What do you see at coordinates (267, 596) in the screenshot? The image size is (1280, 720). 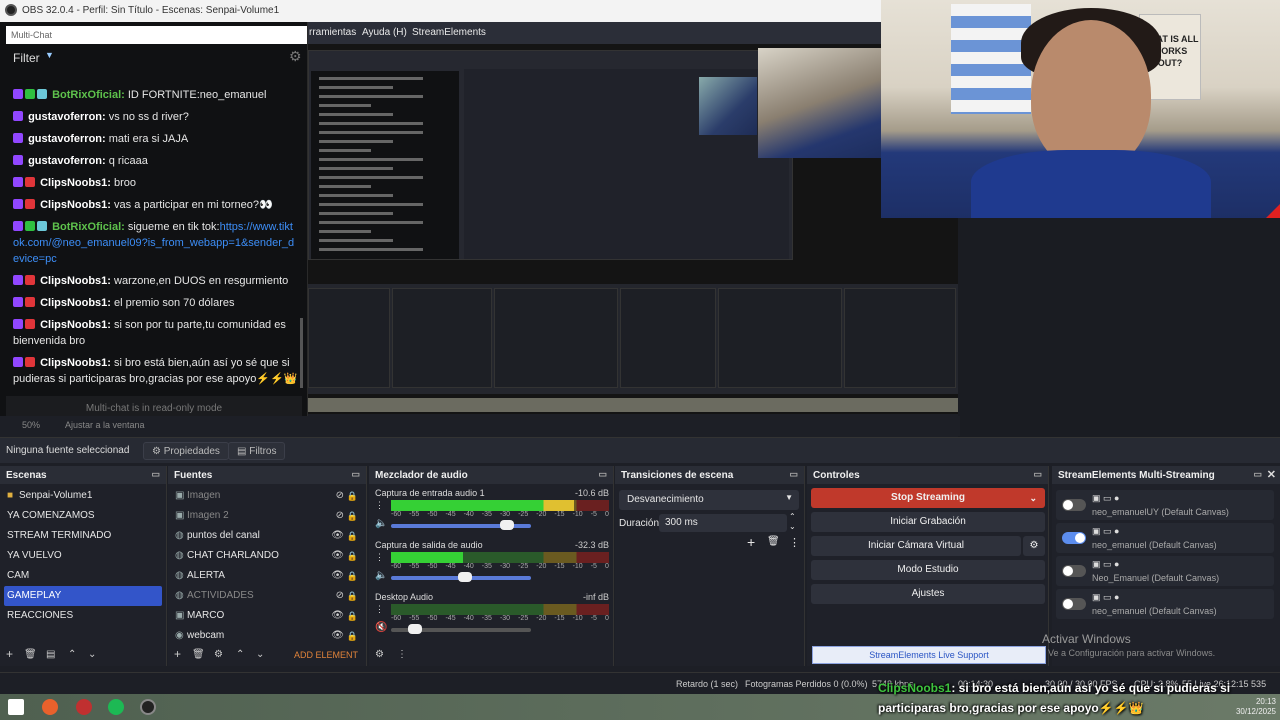 I see `source-item: ◍ ACTIVIDADES ⊘ 🔒` at bounding box center [267, 596].